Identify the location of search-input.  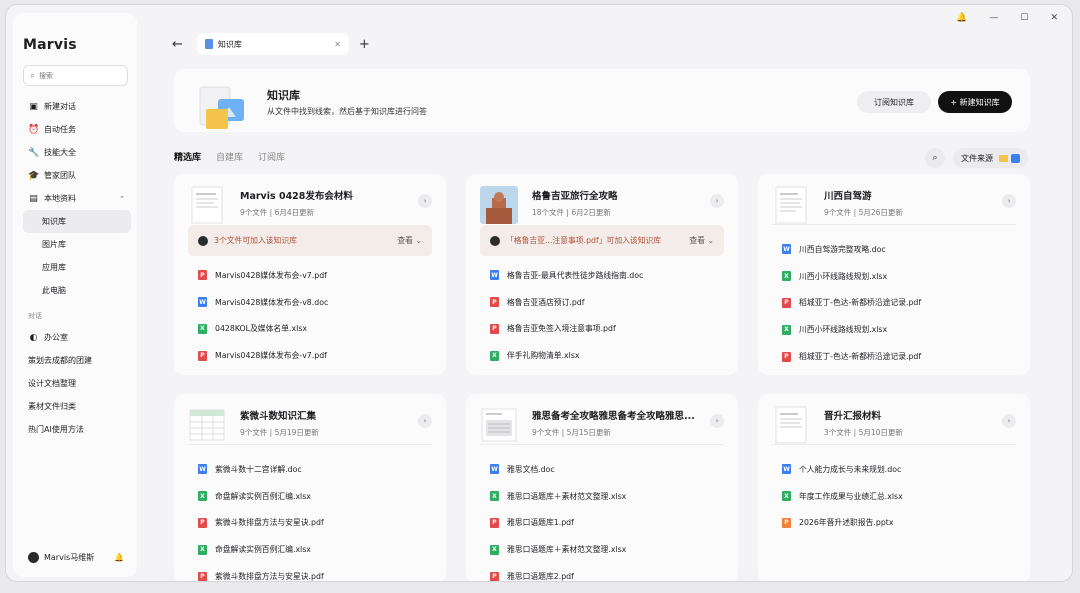
(79, 75).